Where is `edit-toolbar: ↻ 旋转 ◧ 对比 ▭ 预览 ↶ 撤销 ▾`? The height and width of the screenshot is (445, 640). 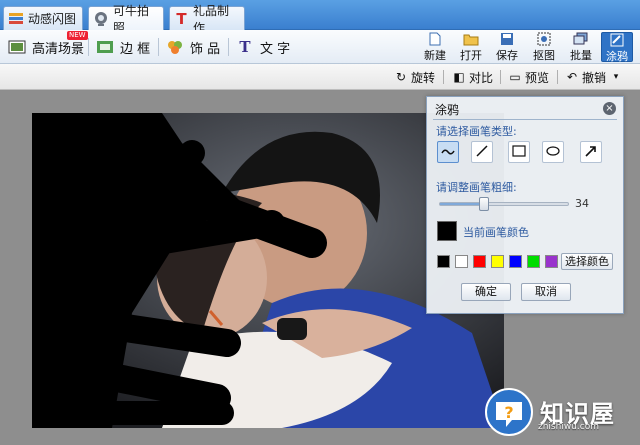 edit-toolbar: ↻ 旋转 ◧ 对比 ▭ 预览 ↶ 撤销 ▾ is located at coordinates (320, 77).